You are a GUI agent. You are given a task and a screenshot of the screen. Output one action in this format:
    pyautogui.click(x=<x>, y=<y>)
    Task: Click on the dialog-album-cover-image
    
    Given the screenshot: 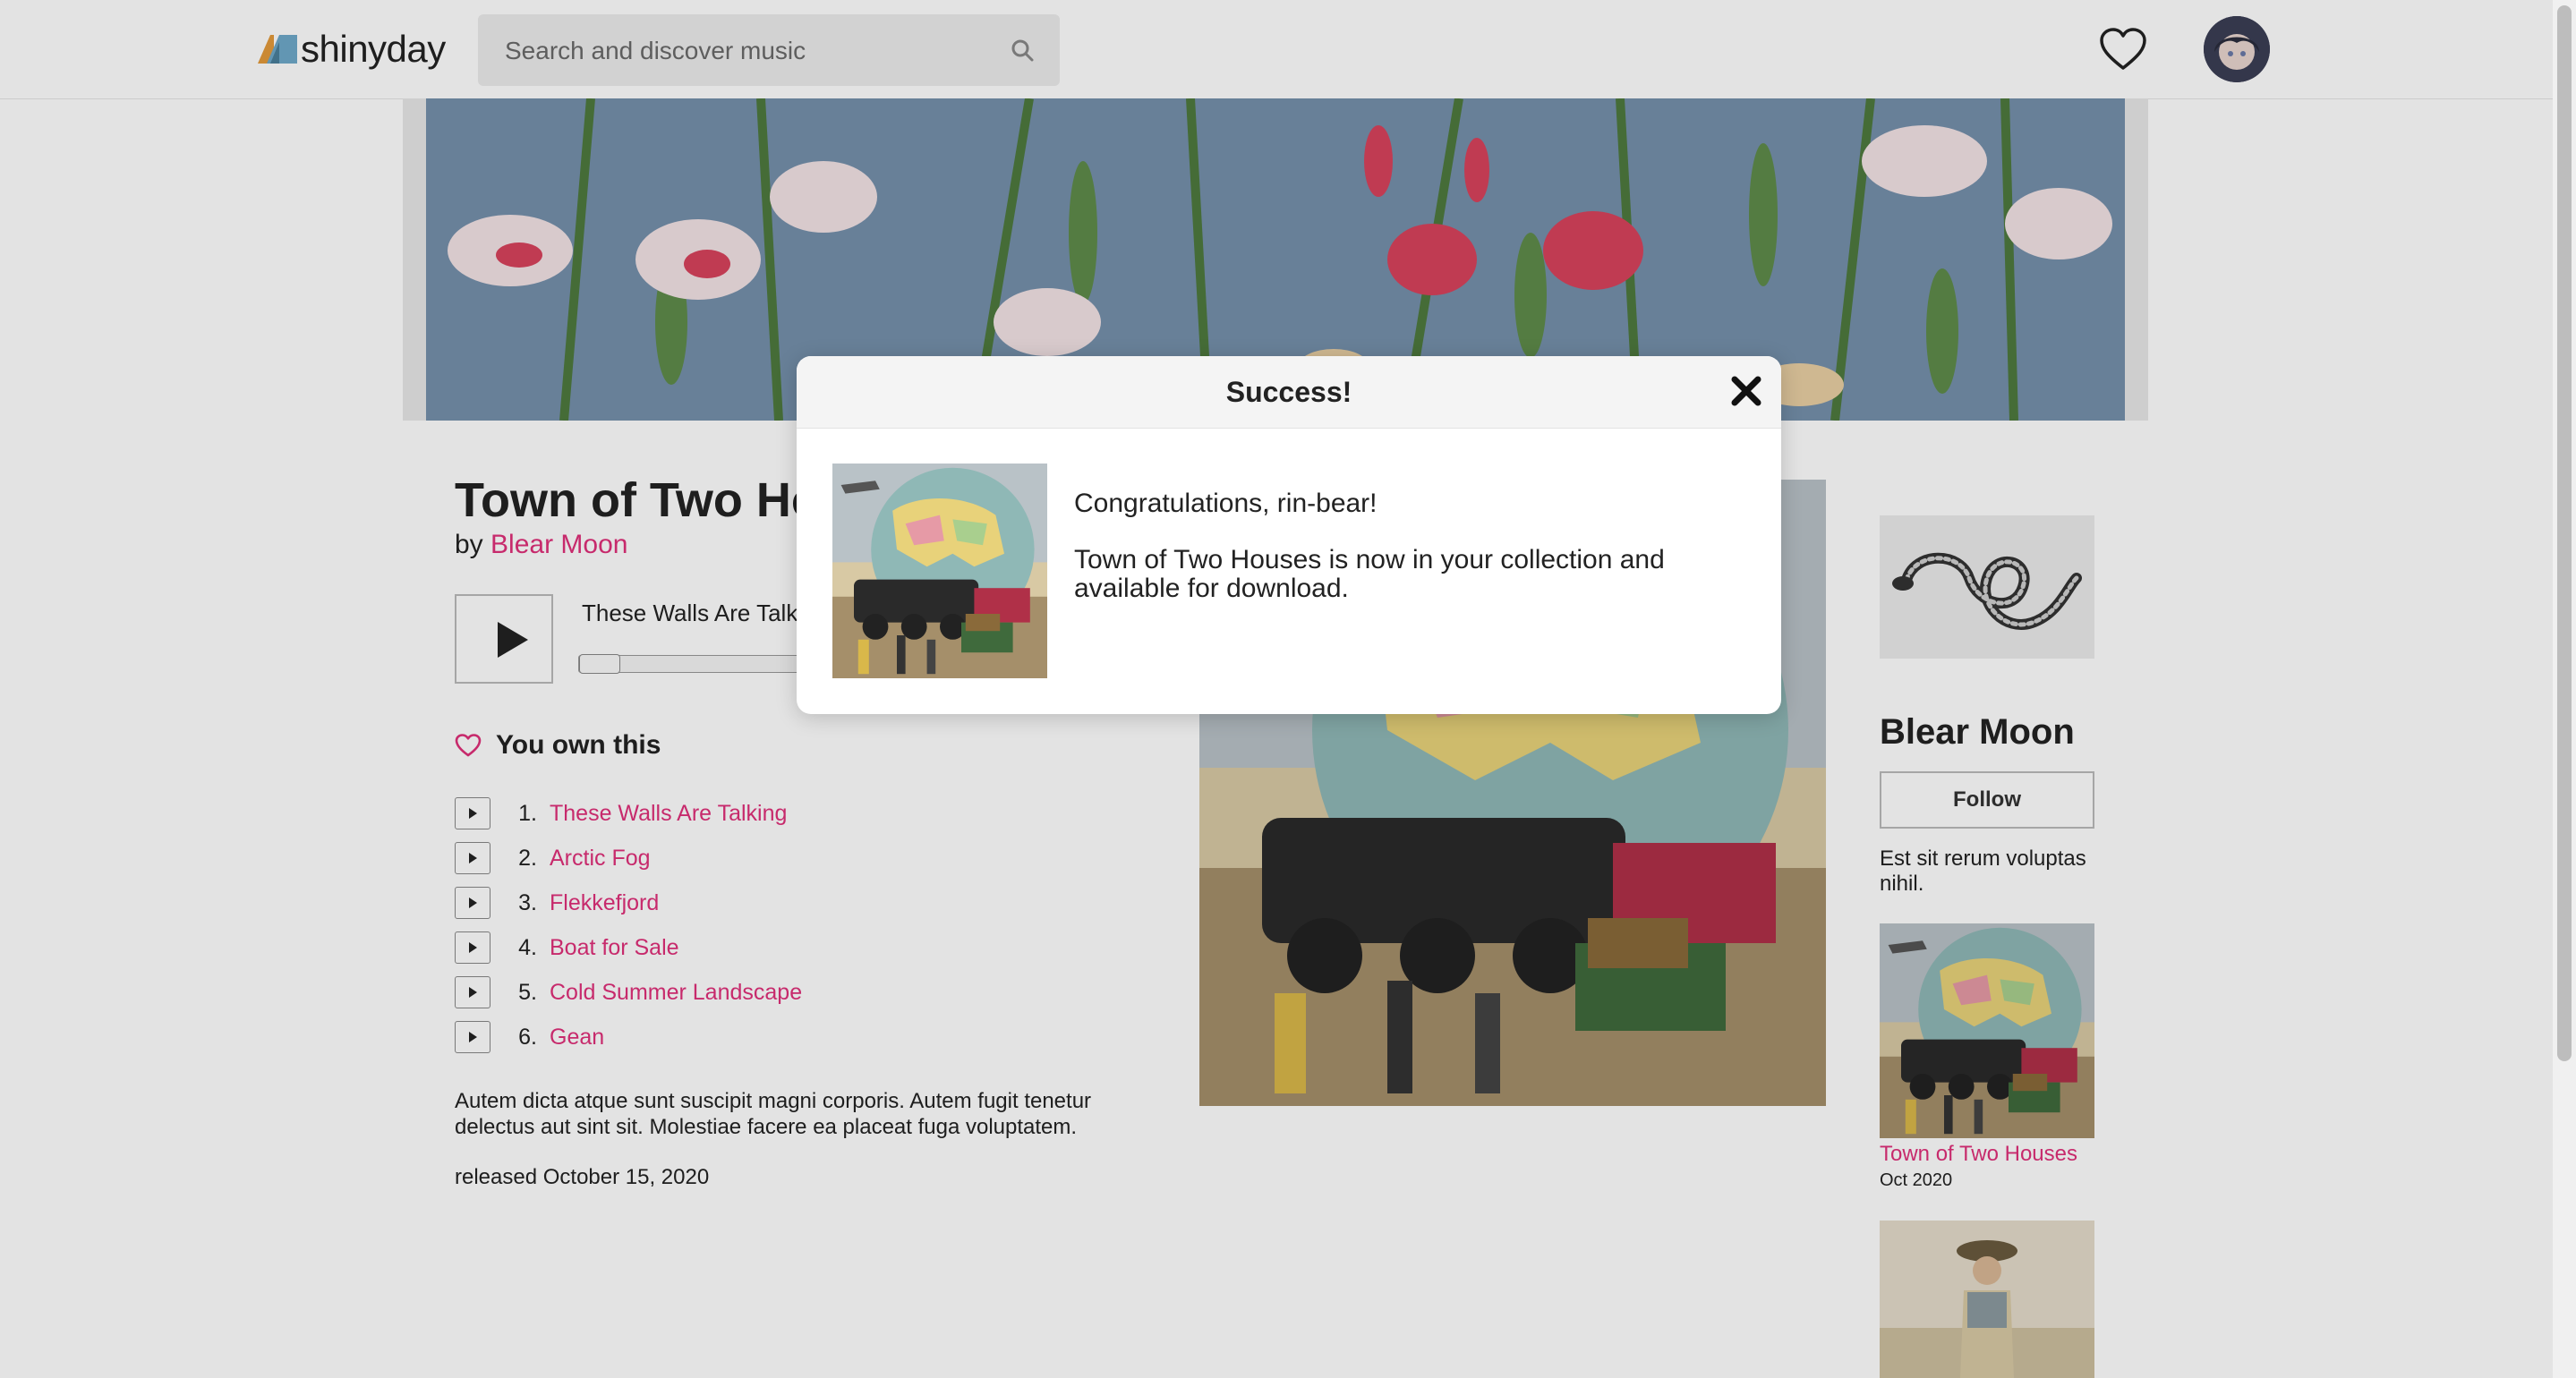 What is the action you would take?
    pyautogui.click(x=939, y=571)
    